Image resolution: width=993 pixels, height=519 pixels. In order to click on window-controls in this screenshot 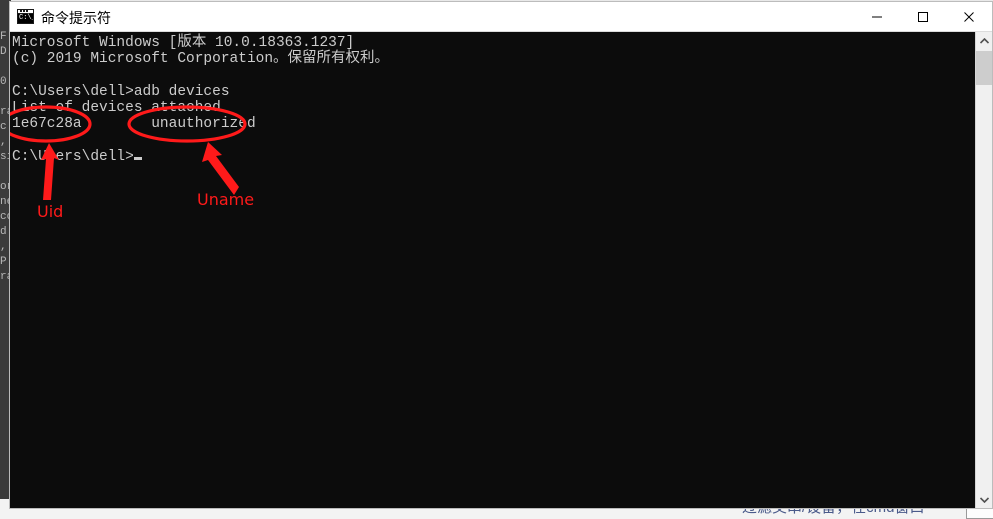, I will do `click(923, 16)`.